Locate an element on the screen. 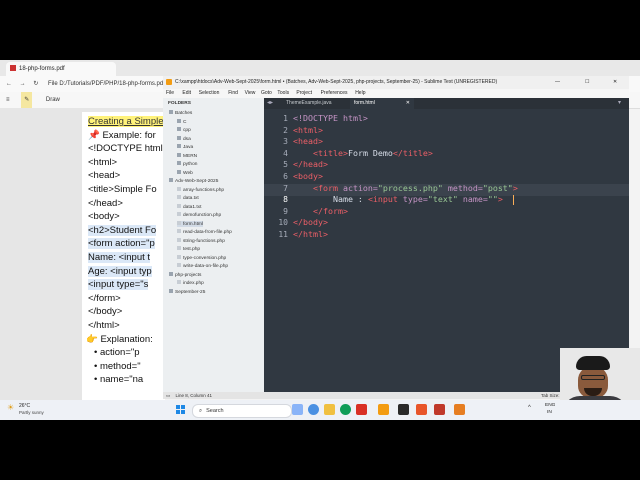  tab-dropdown-icon: ▾ is located at coordinates (619, 103).